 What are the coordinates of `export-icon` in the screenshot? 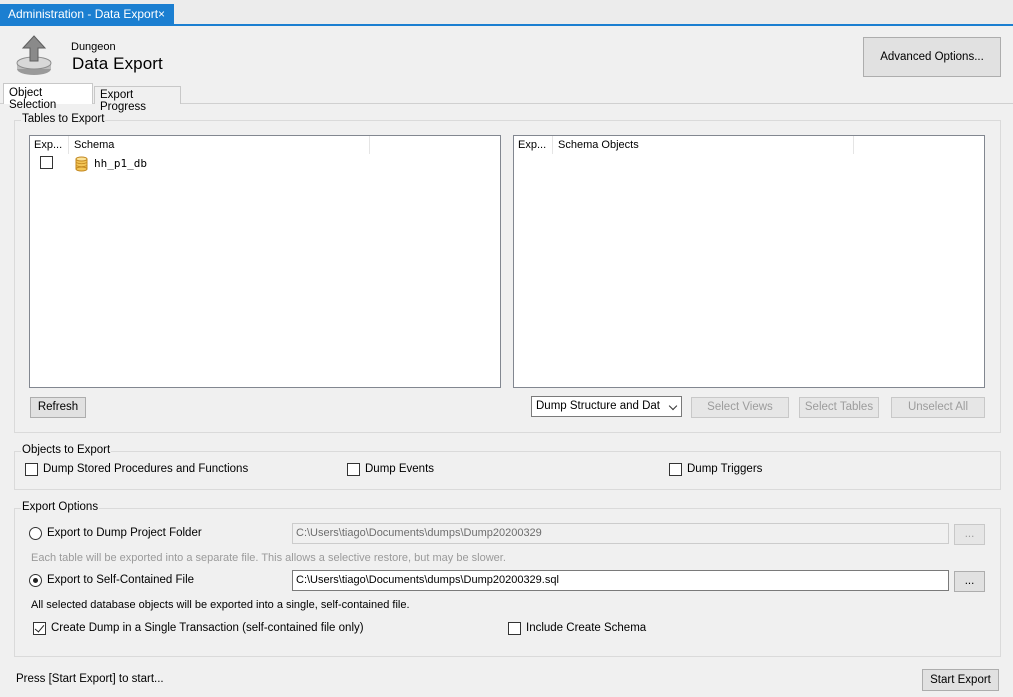 It's located at (34, 55).